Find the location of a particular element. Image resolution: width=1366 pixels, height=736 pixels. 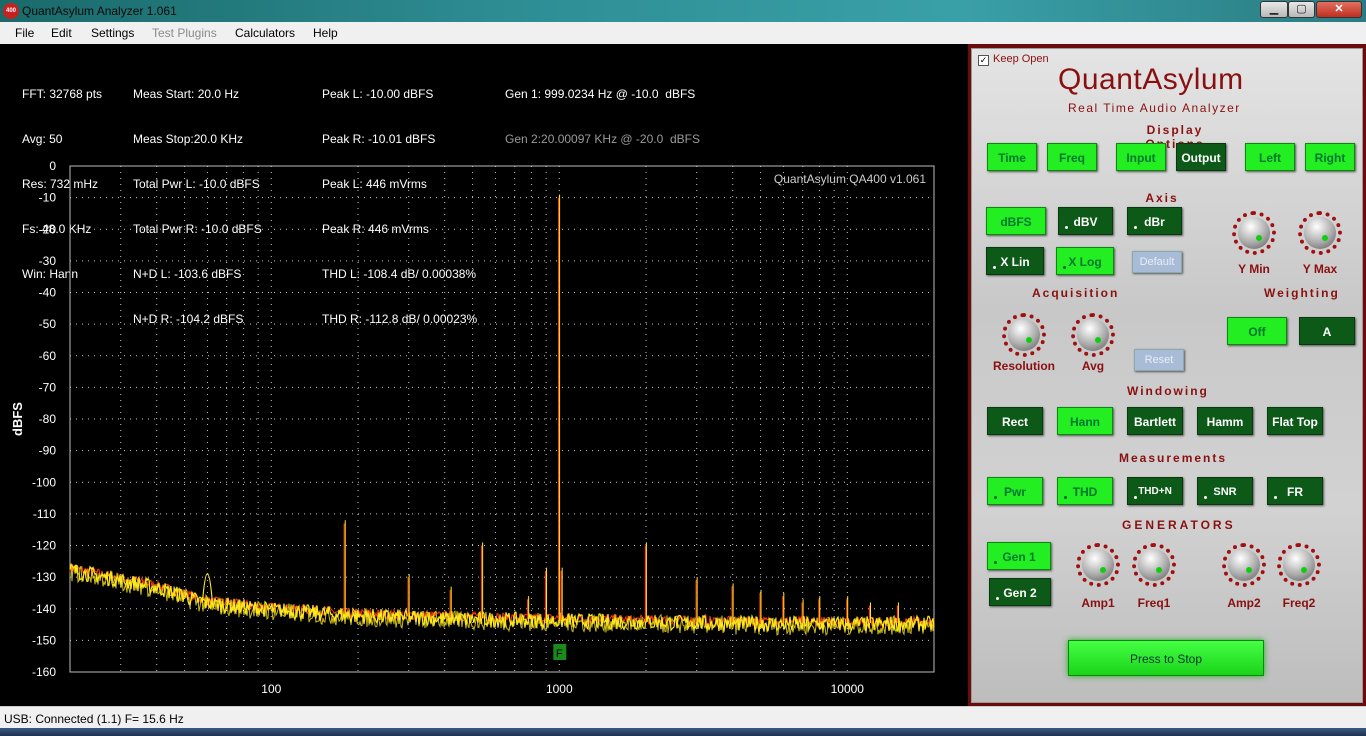

y-tick-label: -10 is located at coordinates (48, 198).